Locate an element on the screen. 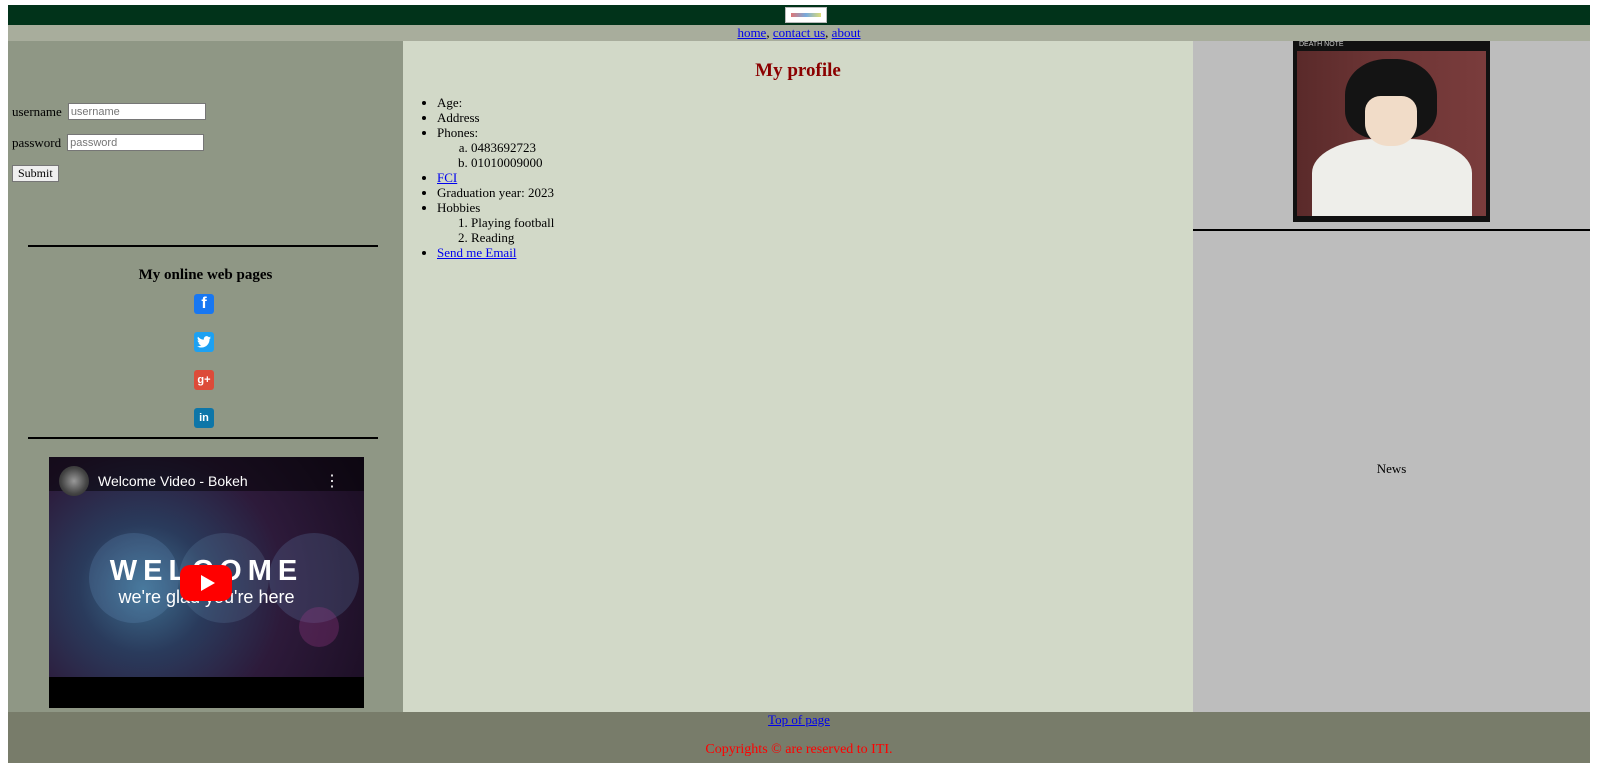 This screenshot has height=763, width=1598. news-label: News is located at coordinates (1391, 468).